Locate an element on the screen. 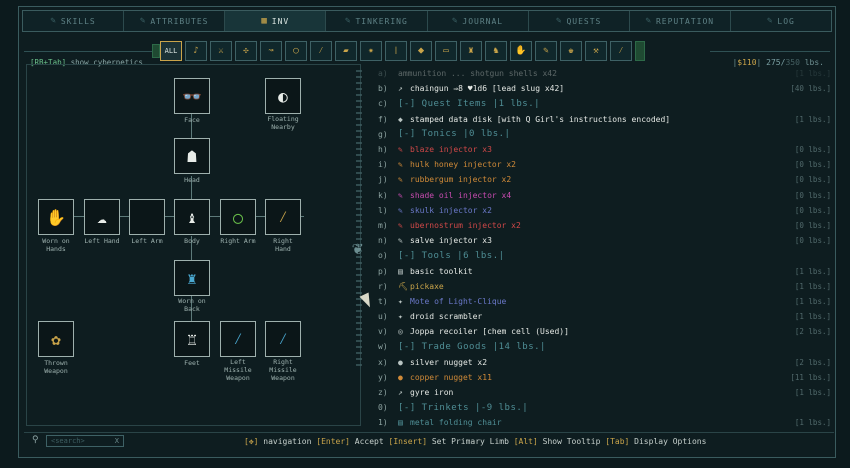 This screenshot has height=468, width=850. inventory-item: p) ▤ basic toolkit [1 lbs.] is located at coordinates (605, 270).